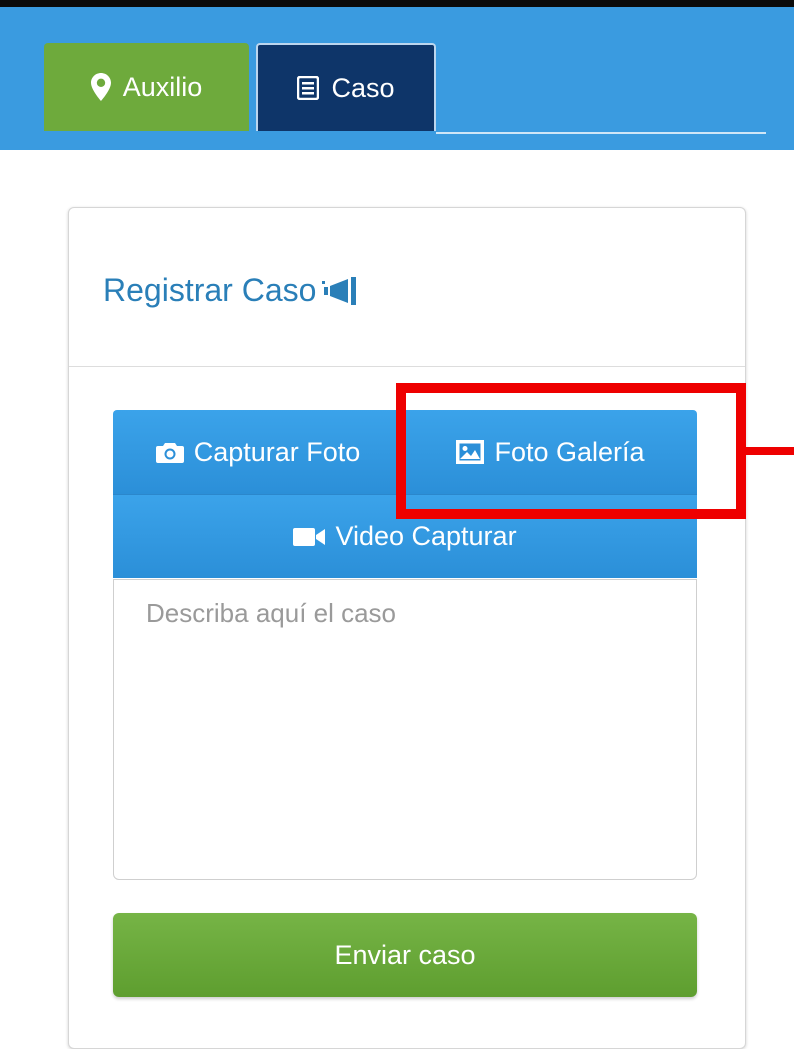 The image size is (794, 1049). I want to click on tab-caso: Caso, so click(346, 87).